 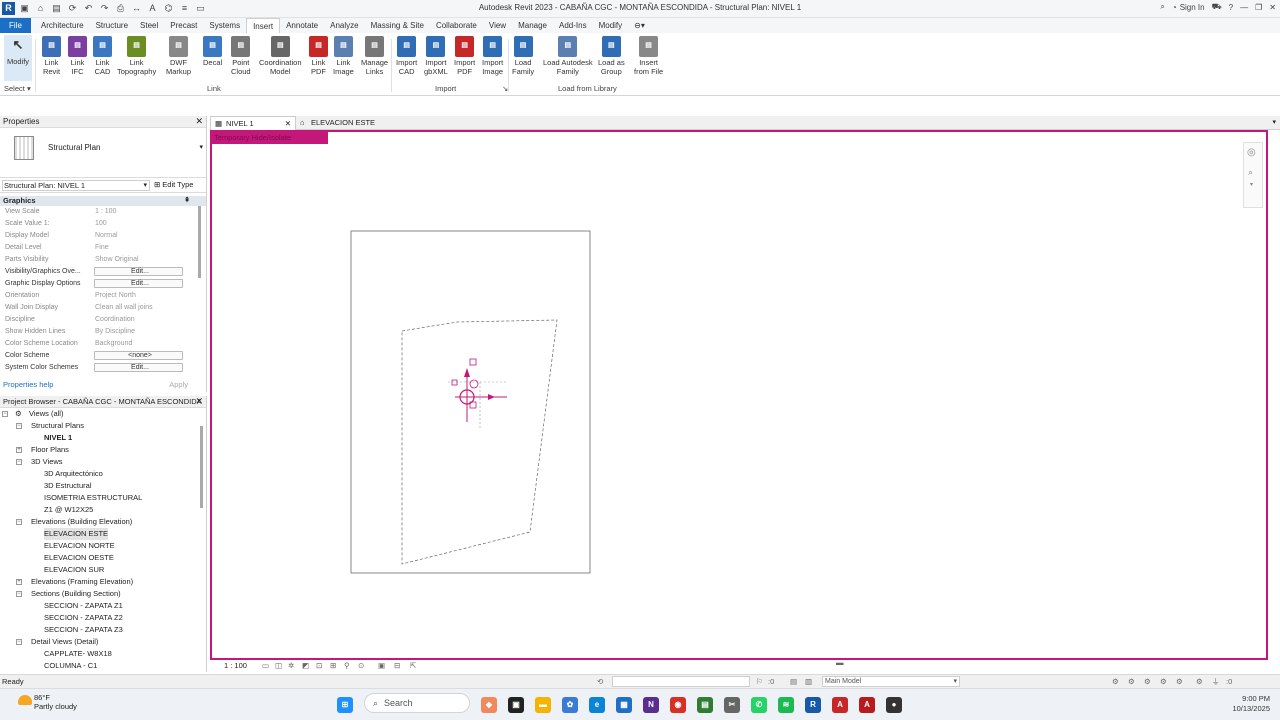 What do you see at coordinates (489, 704) in the screenshot?
I see `widget-app-icon: ◆` at bounding box center [489, 704].